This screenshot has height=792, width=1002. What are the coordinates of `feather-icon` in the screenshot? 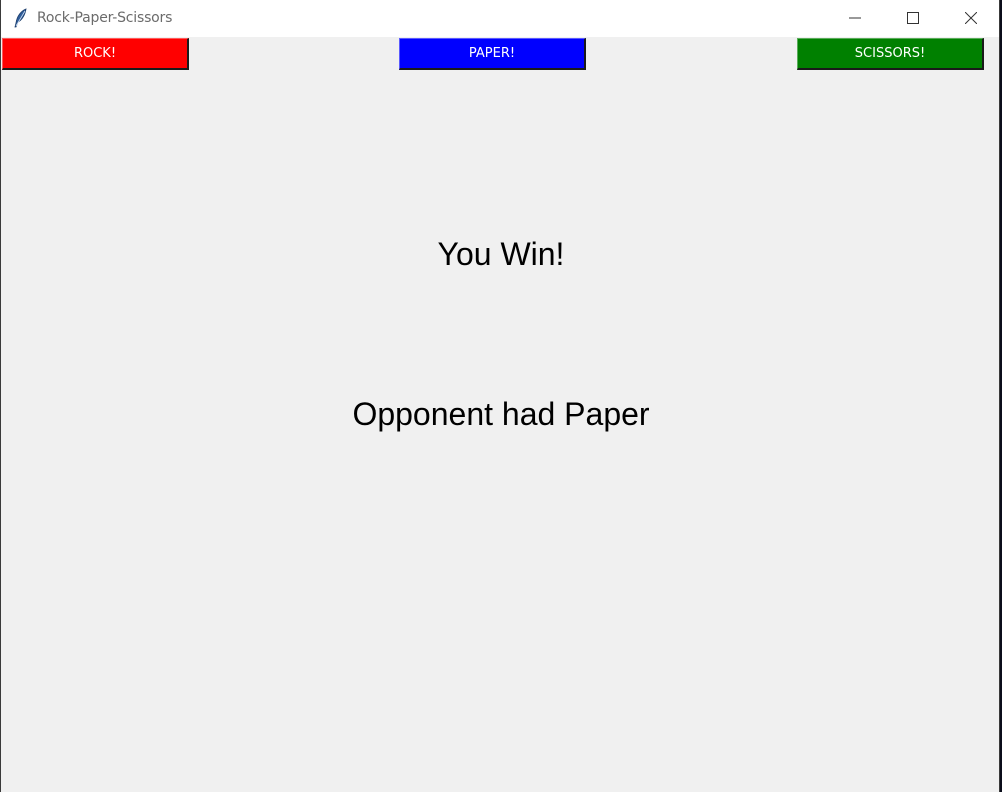 It's located at (21, 18).